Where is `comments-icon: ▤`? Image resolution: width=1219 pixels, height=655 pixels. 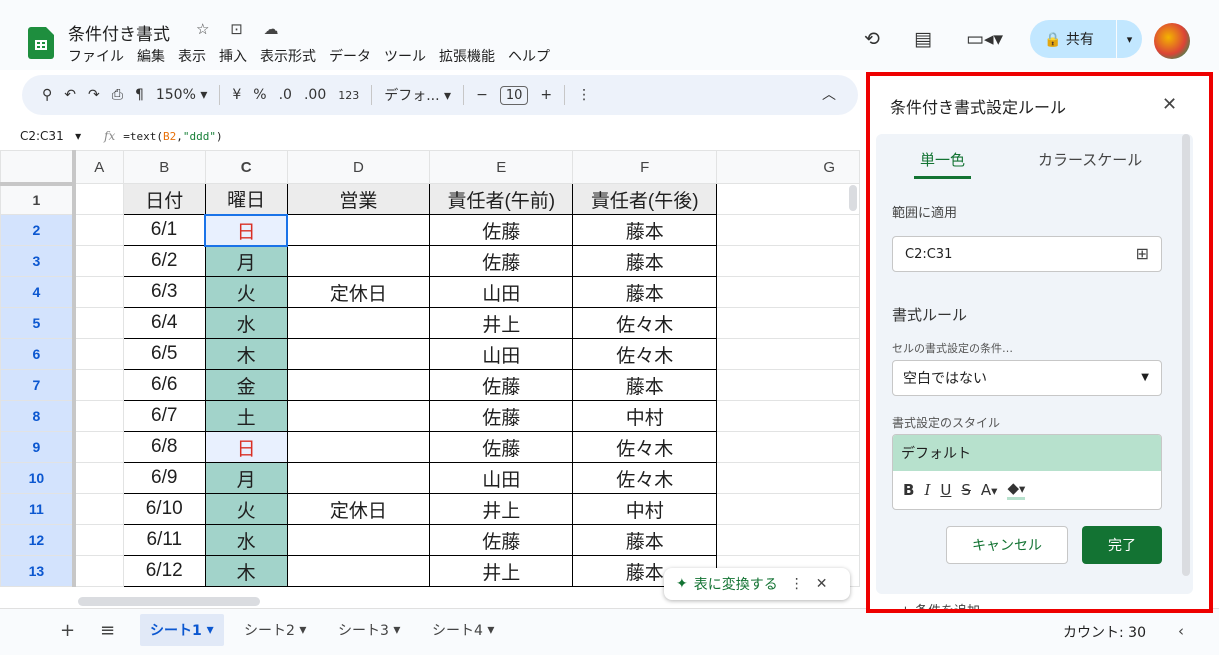 comments-icon: ▤ is located at coordinates (923, 39).